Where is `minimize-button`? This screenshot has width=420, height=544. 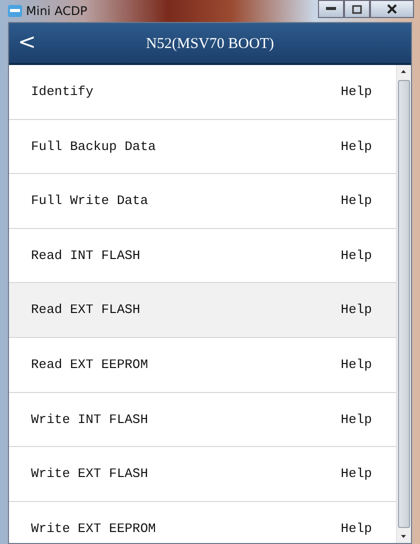
minimize-button is located at coordinates (331, 9).